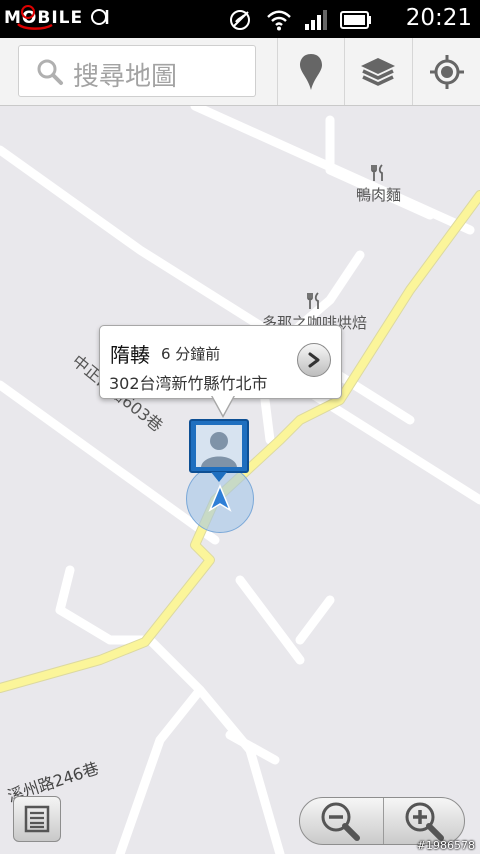 The height and width of the screenshot is (854, 480). What do you see at coordinates (223, 405) in the screenshot?
I see `bubble-tail-fill` at bounding box center [223, 405].